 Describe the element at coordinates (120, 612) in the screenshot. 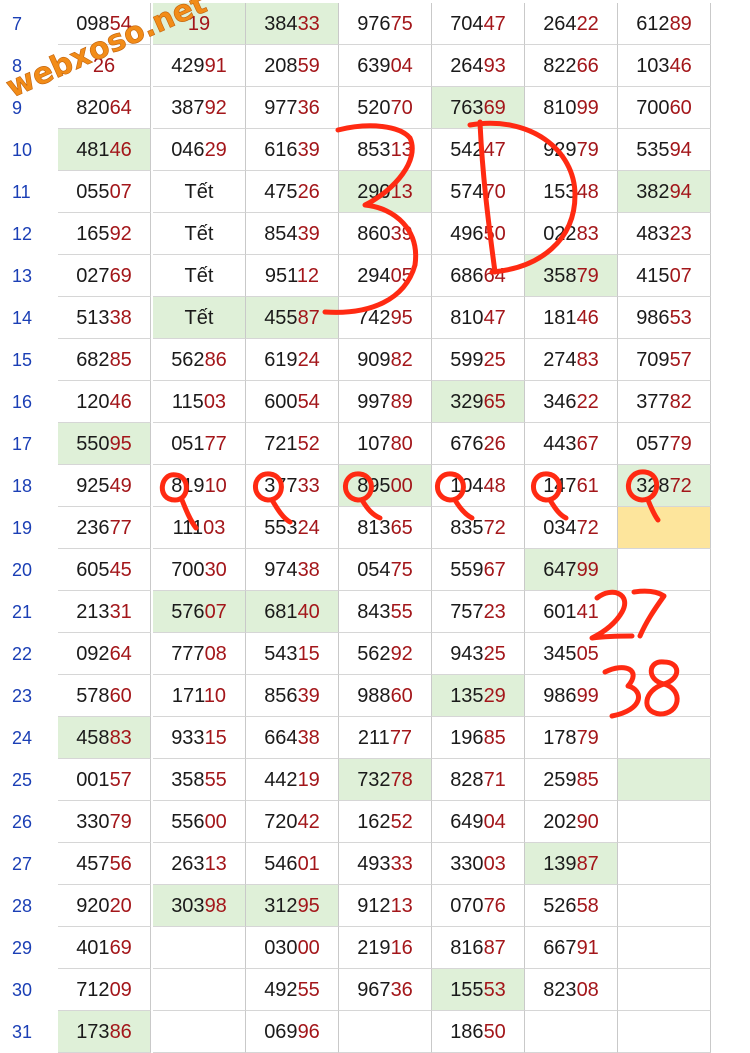

I see `result-last-two: 31` at that location.